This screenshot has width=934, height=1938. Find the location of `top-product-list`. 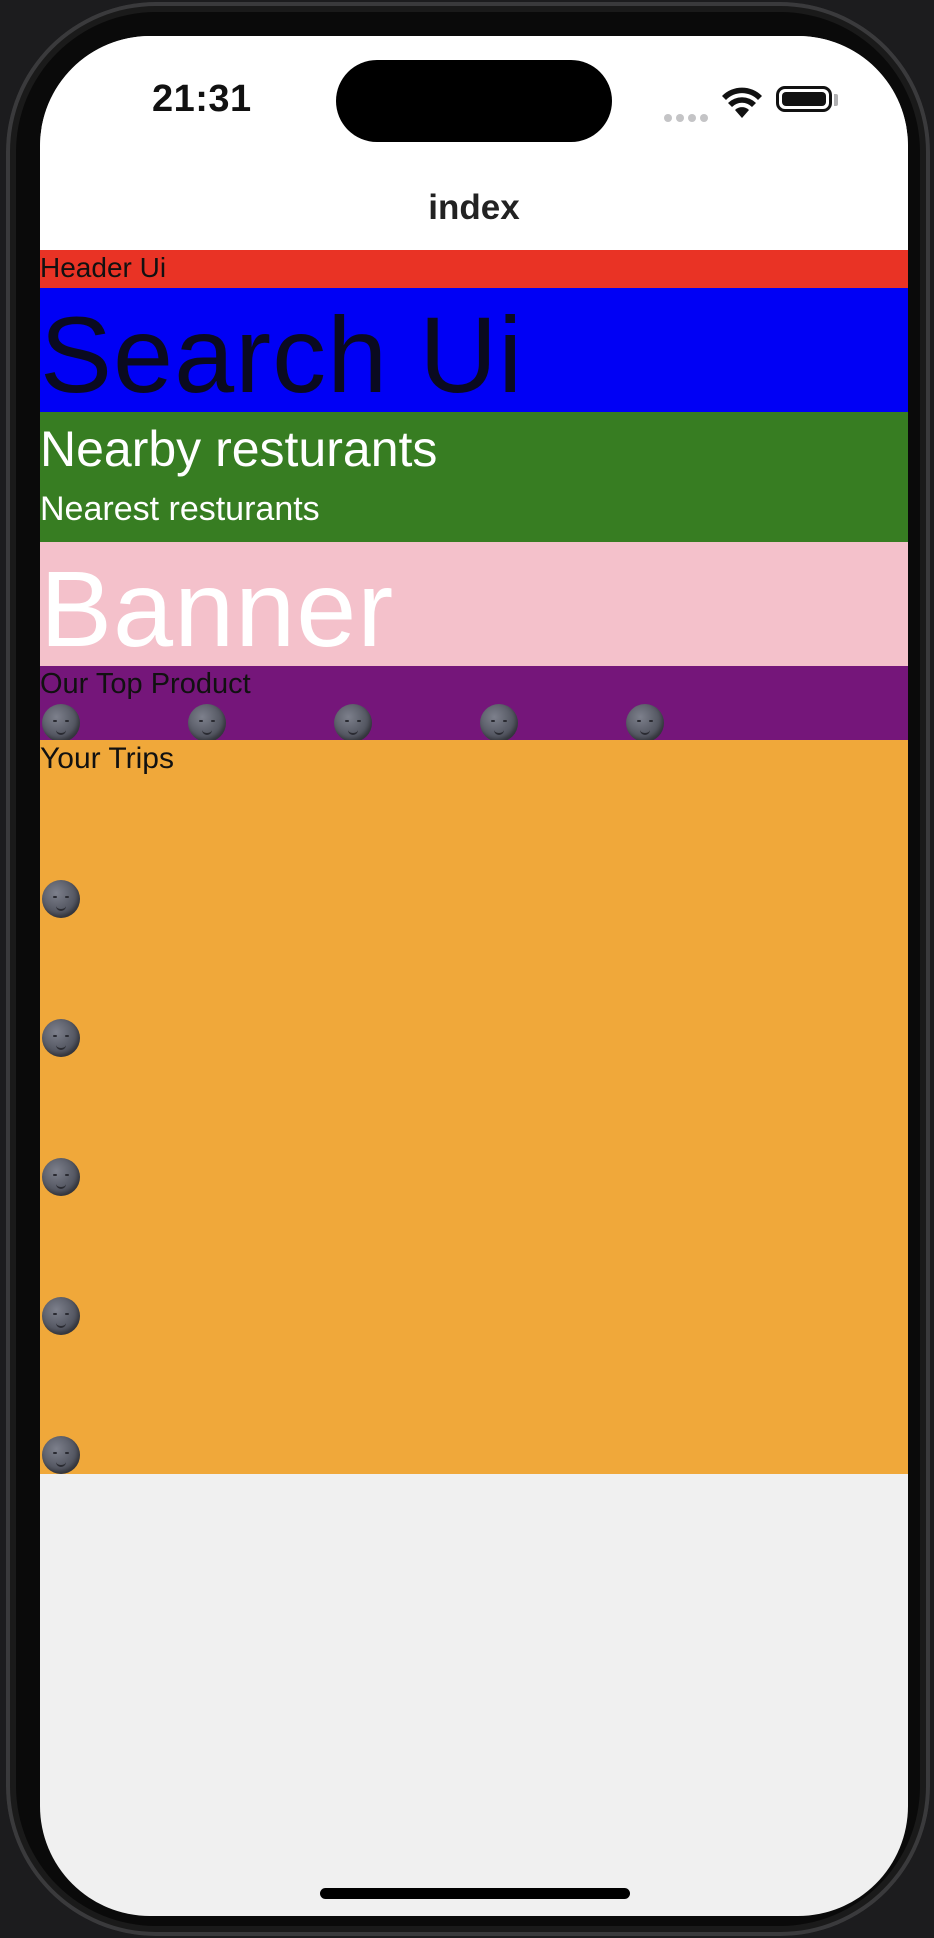

top-product-list is located at coordinates (474, 722).